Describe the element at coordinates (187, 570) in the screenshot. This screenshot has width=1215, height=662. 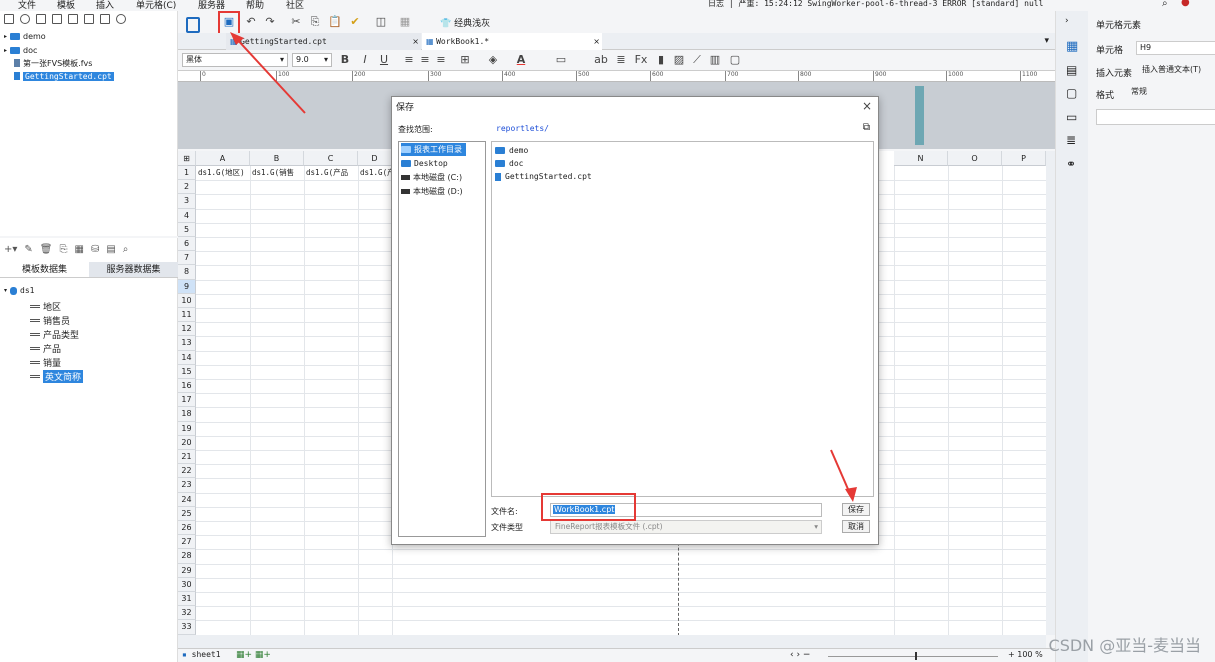
I see `row-header: 29` at that location.